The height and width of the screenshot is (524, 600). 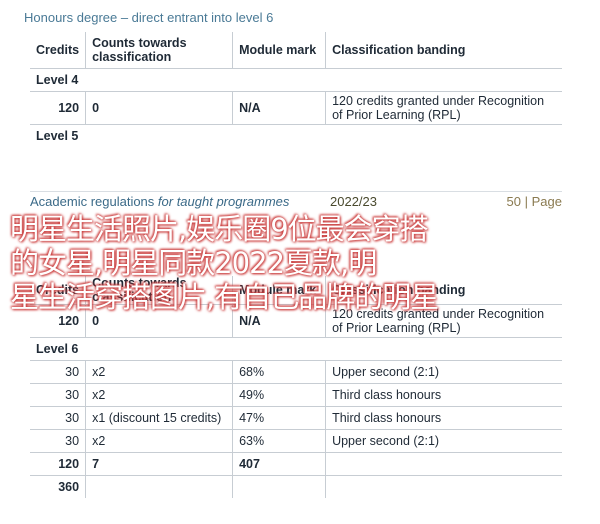 I want to click on cell-counts: x1 (discount 15 credits), so click(x=159, y=418).